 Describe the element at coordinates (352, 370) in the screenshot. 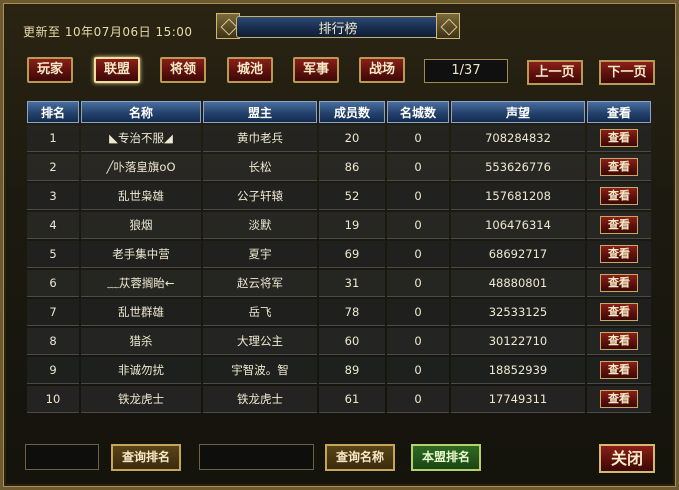

I see `cell-members: 89` at that location.